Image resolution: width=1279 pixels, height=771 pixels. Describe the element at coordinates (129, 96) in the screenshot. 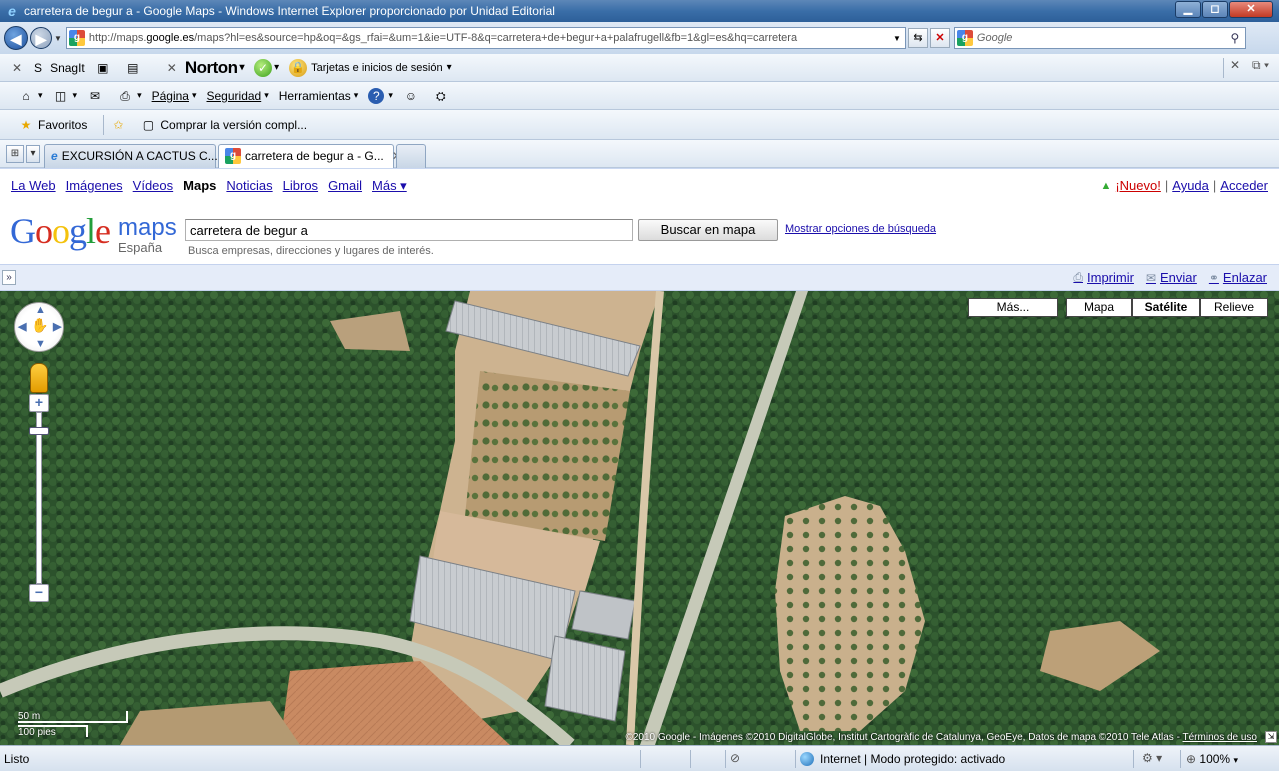

I see `print-button: ⎙ ▾` at that location.